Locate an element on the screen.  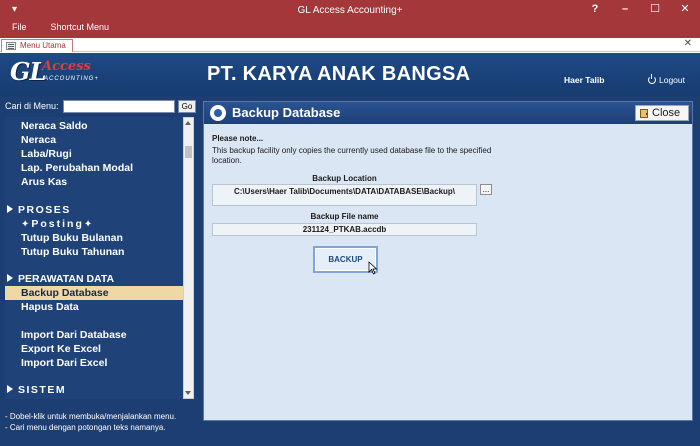
menu-item: Tutup Buku Tahunan is located at coordinates (94, 252).